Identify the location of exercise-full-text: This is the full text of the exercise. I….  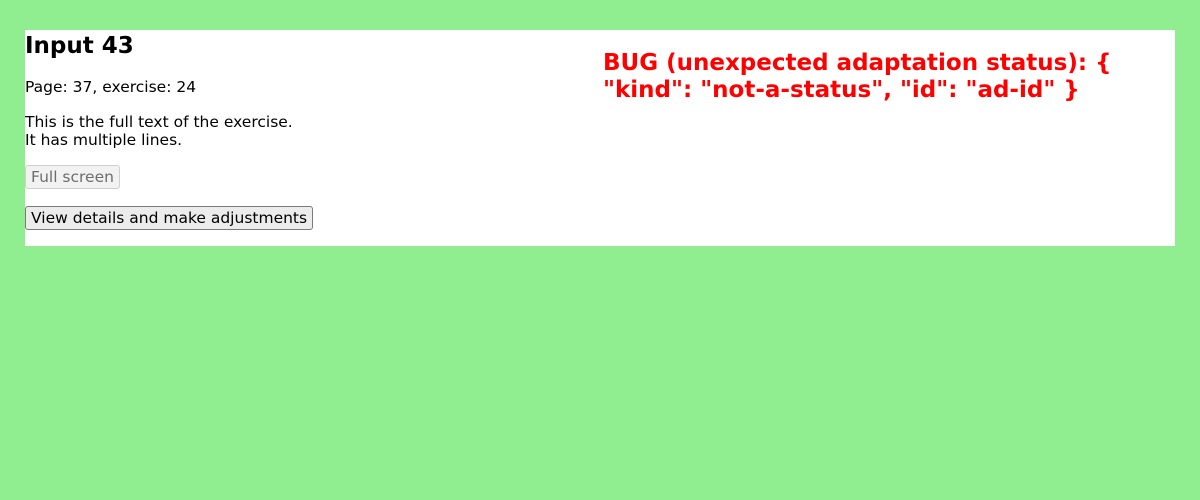
(159, 131).